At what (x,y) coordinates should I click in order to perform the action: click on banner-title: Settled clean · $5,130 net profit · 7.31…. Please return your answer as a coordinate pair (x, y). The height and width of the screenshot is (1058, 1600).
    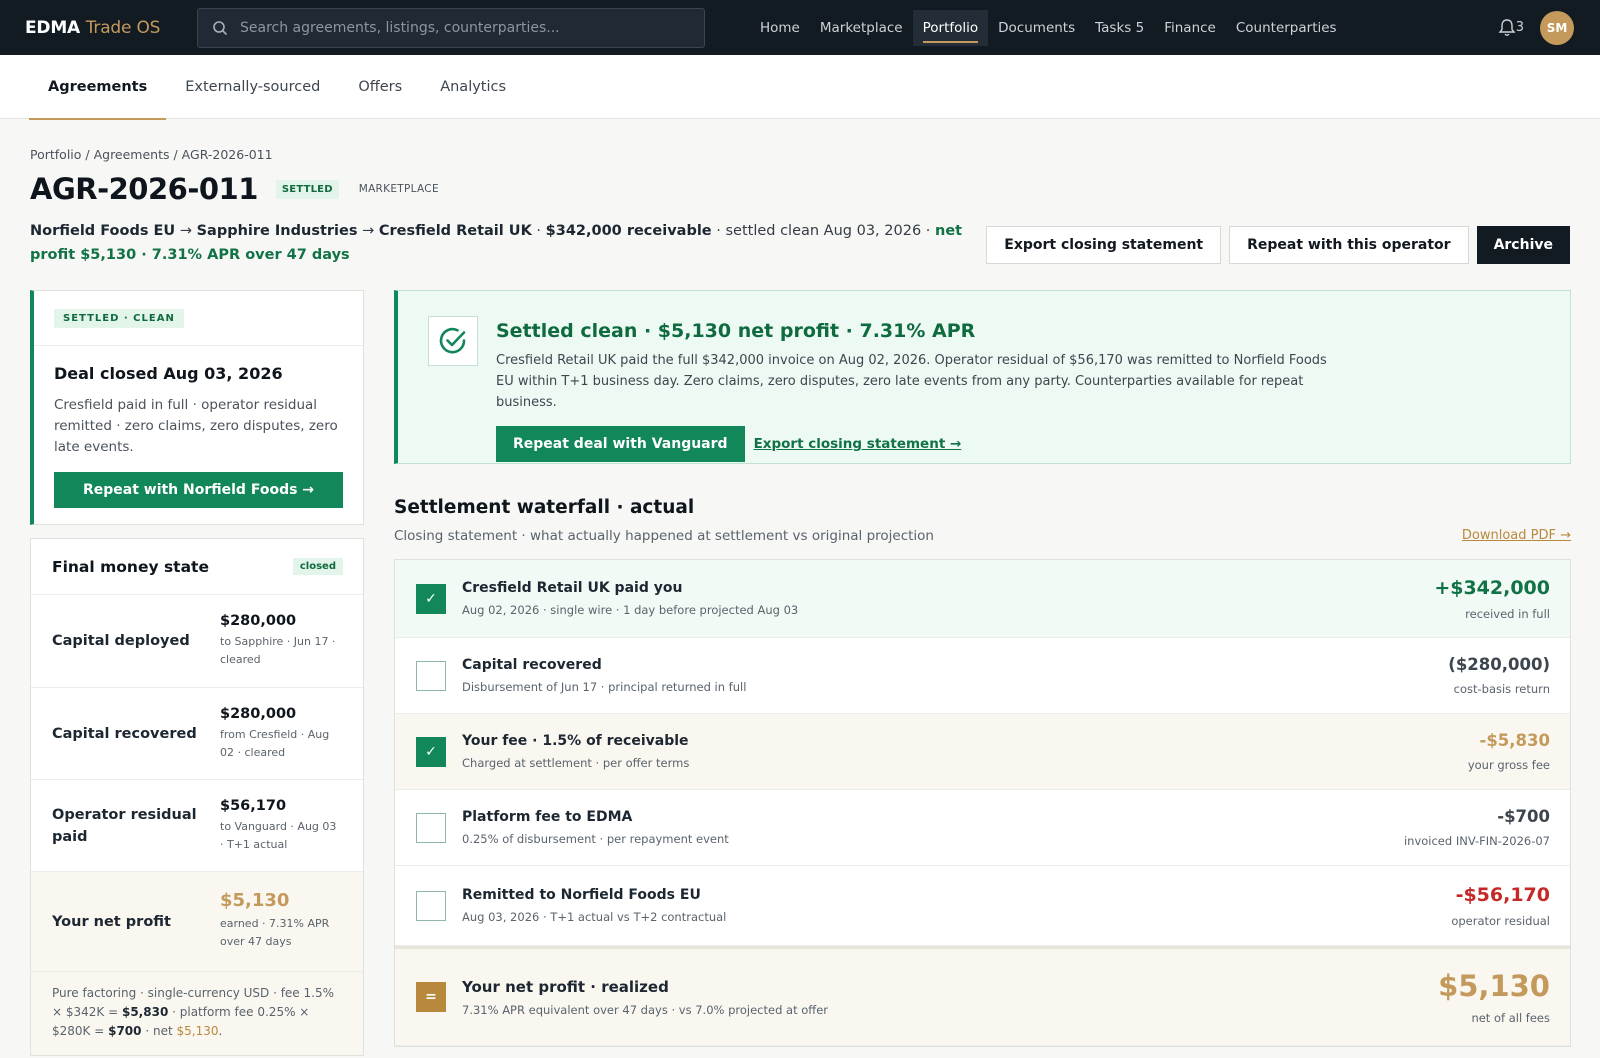
    Looking at the image, I should click on (736, 331).